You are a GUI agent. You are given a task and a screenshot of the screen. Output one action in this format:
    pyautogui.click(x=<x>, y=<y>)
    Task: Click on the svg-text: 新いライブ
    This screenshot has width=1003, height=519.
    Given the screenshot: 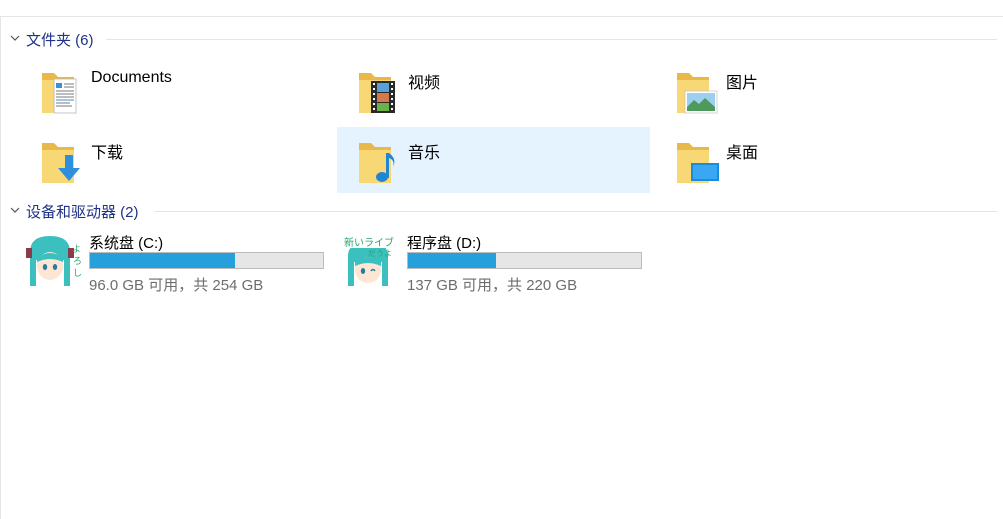 What is the action you would take?
    pyautogui.click(x=369, y=242)
    